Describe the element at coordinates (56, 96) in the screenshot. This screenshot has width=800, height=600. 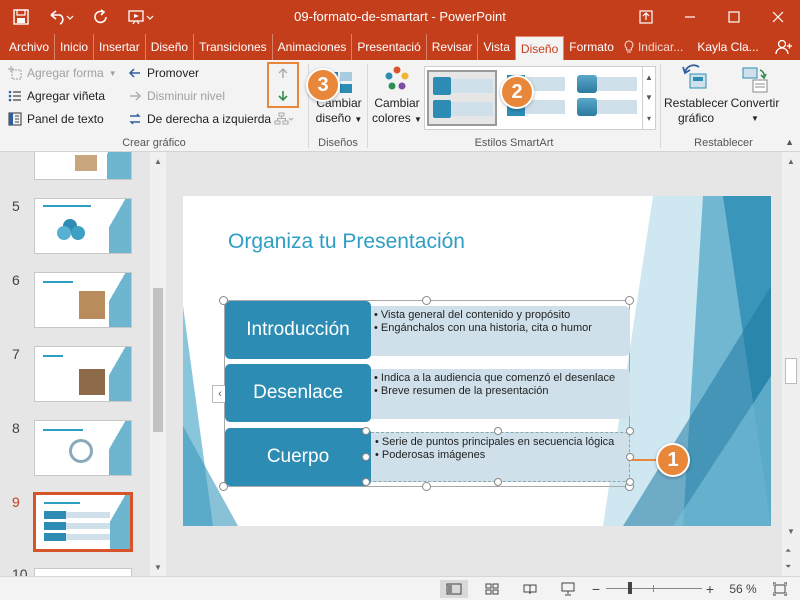
I see `add-bullet-button: Agregar viñeta` at that location.